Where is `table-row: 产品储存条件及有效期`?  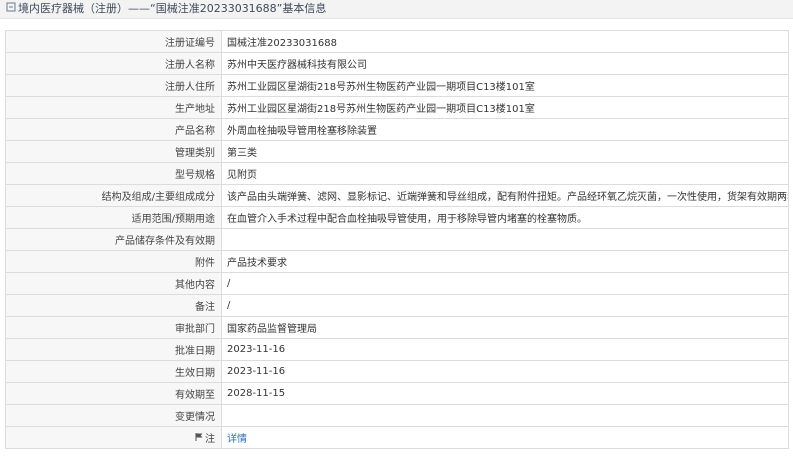 table-row: 产品储存条件及有效期 is located at coordinates (397, 239).